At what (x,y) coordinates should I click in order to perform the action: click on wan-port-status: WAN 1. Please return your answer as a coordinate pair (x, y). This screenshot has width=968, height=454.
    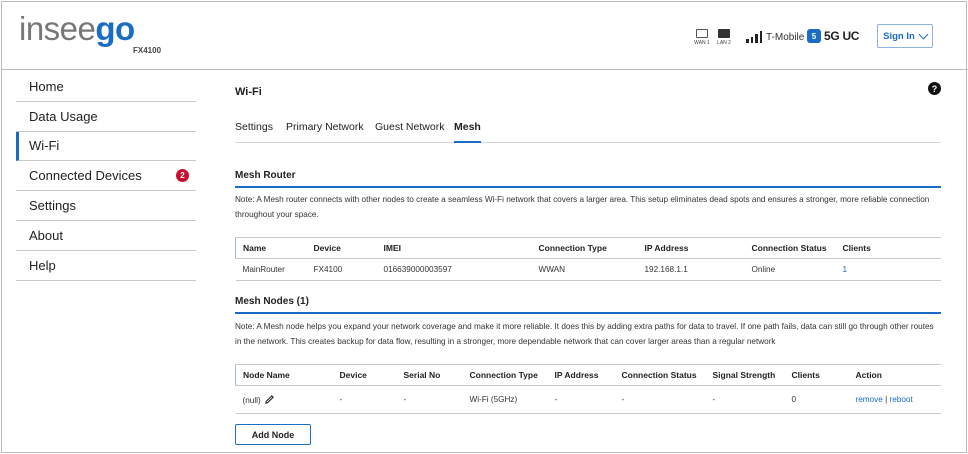
    Looking at the image, I should click on (702, 37).